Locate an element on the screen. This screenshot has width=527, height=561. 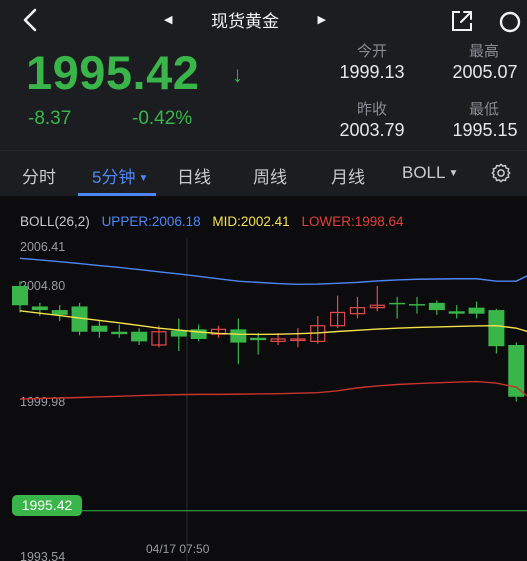
y-tick-label: 1993.54 is located at coordinates (42, 555).